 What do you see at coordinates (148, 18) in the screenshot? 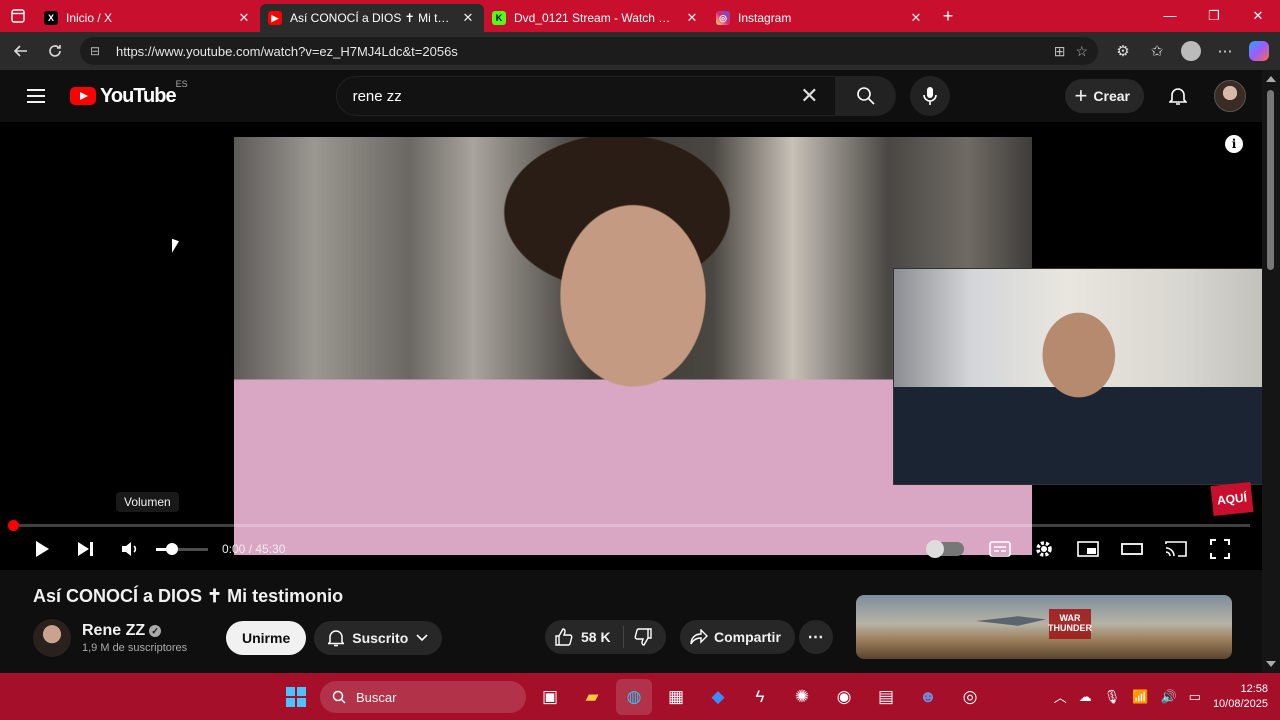
I see `browser-tab-x: X Inicio / X ✕` at bounding box center [148, 18].